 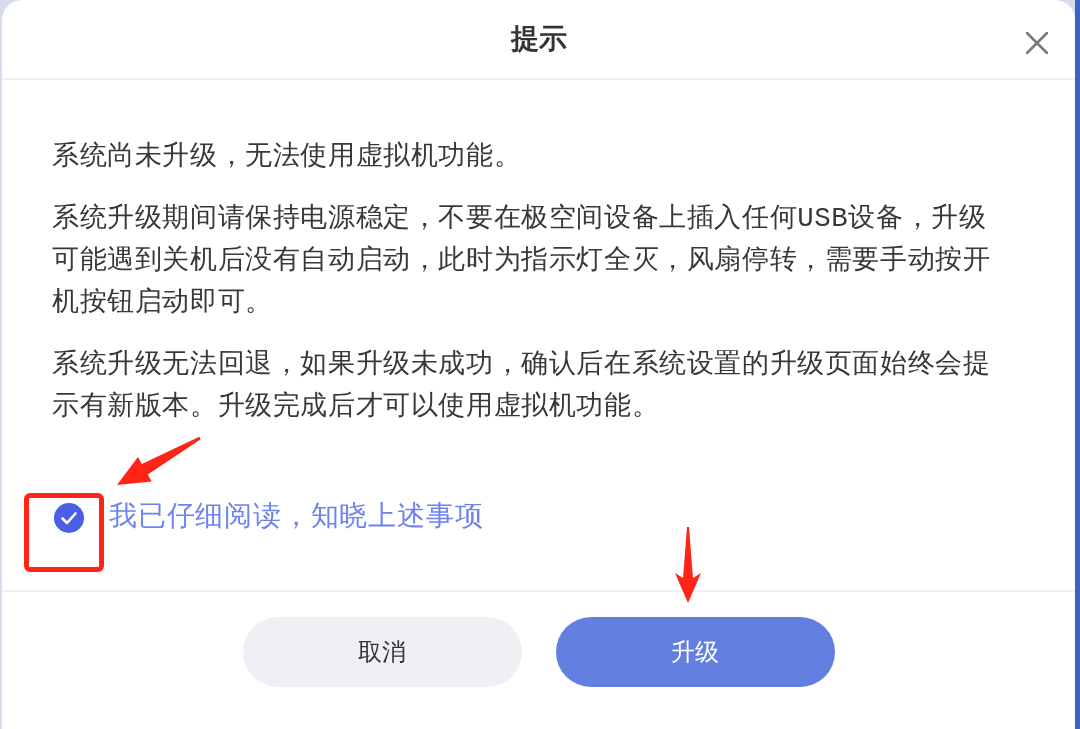 I want to click on cancel-button: 取消, so click(x=382, y=652).